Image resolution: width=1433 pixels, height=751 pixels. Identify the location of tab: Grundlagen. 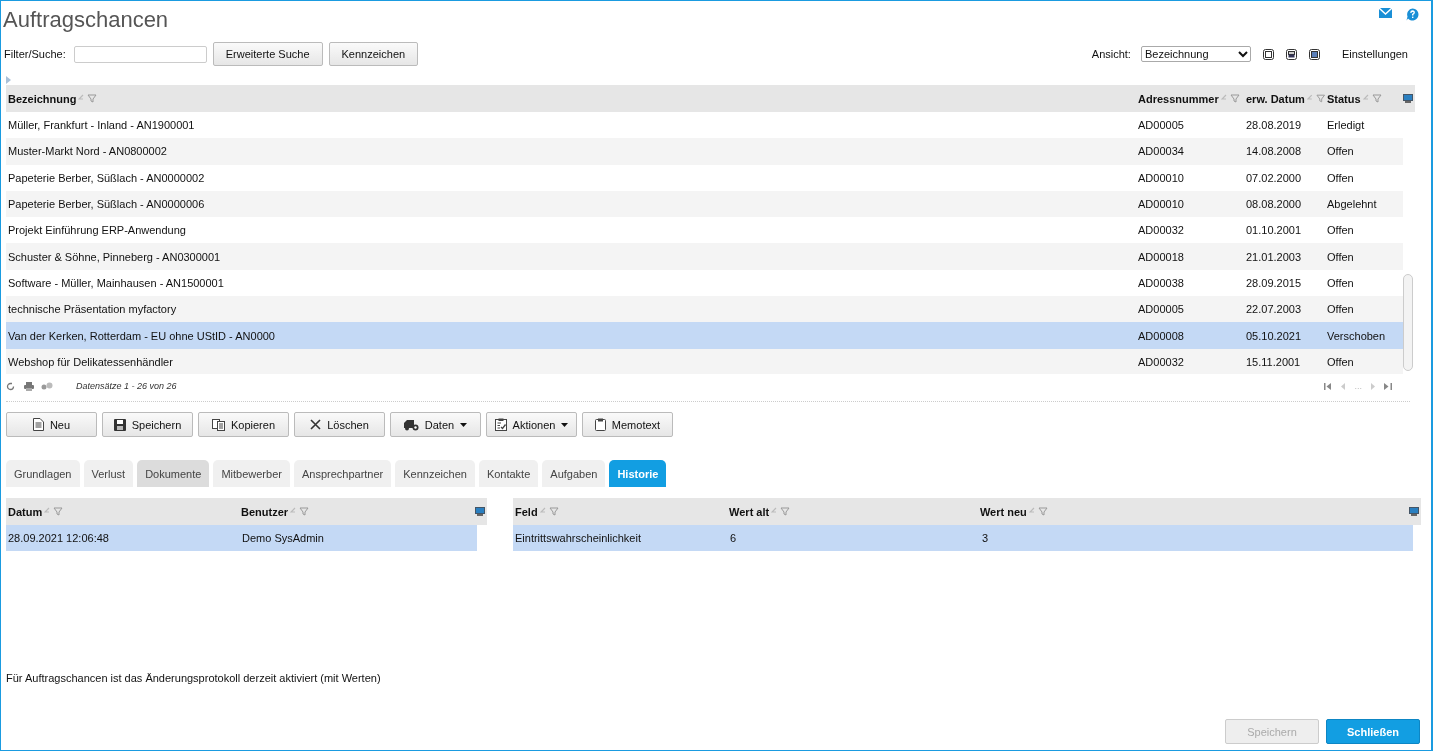
(43, 473).